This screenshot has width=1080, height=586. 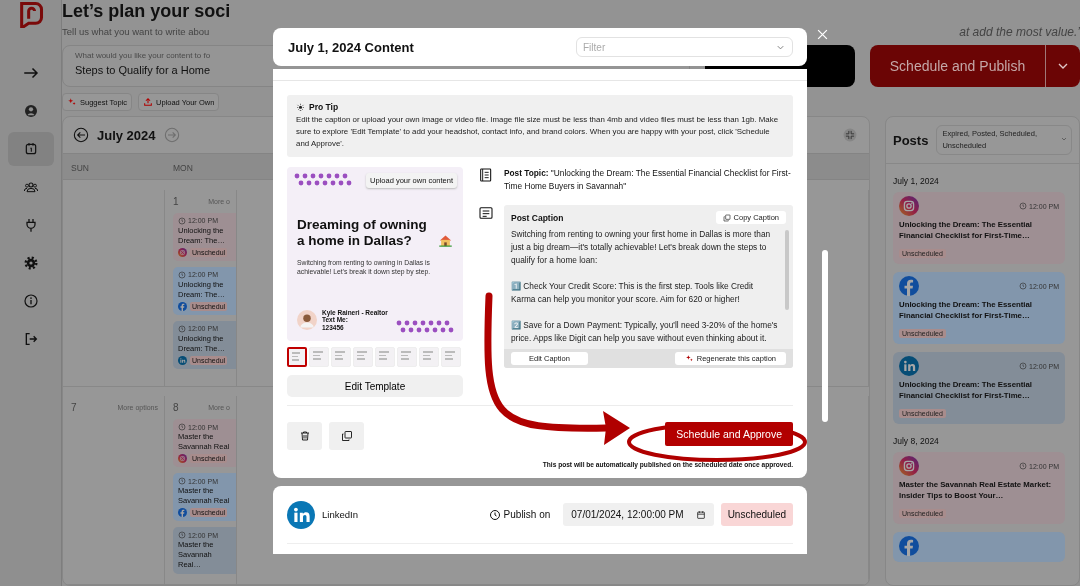 What do you see at coordinates (324, 107) in the screenshot?
I see `tip-title: Pro Tip` at bounding box center [324, 107].